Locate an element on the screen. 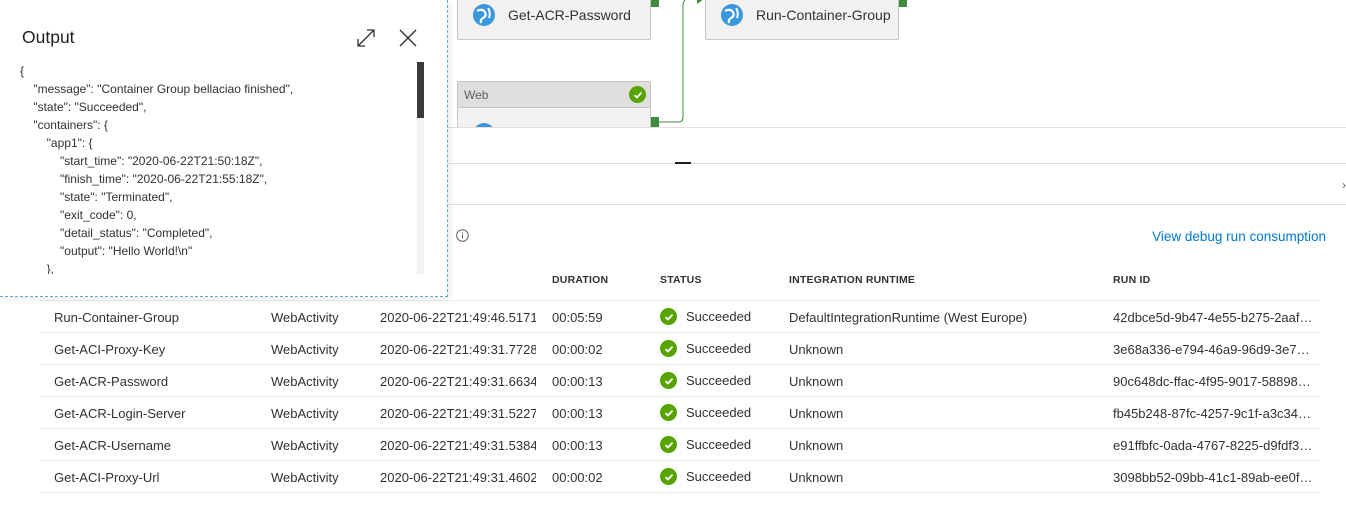  integration-runtime: DefaultIntegrationRuntime (West Europe) is located at coordinates (908, 317).